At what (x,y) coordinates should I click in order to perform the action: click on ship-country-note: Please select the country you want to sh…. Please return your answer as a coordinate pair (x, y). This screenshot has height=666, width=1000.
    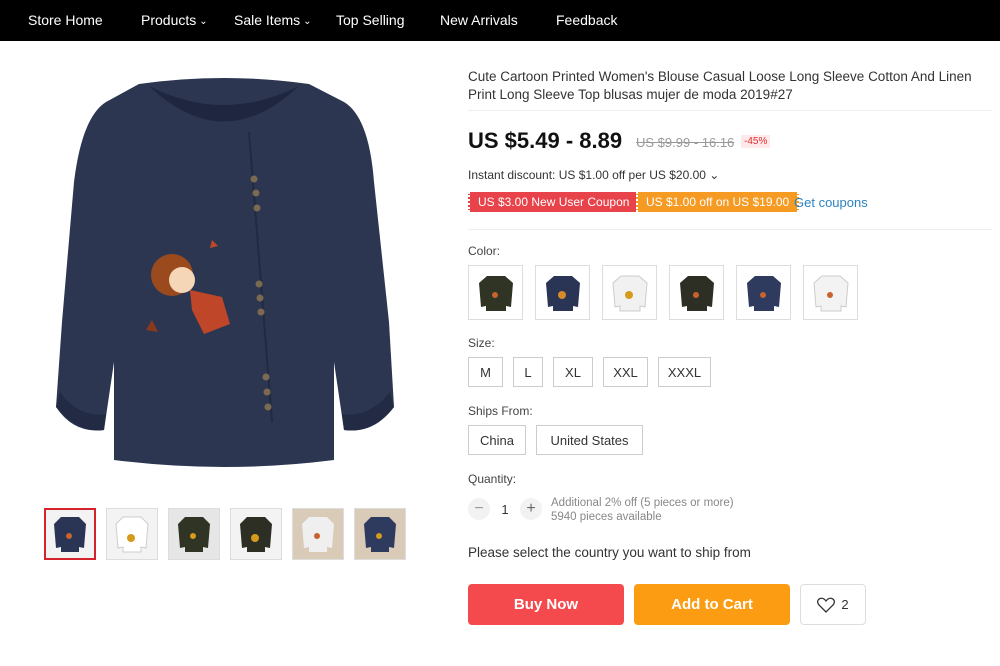
    Looking at the image, I should click on (609, 552).